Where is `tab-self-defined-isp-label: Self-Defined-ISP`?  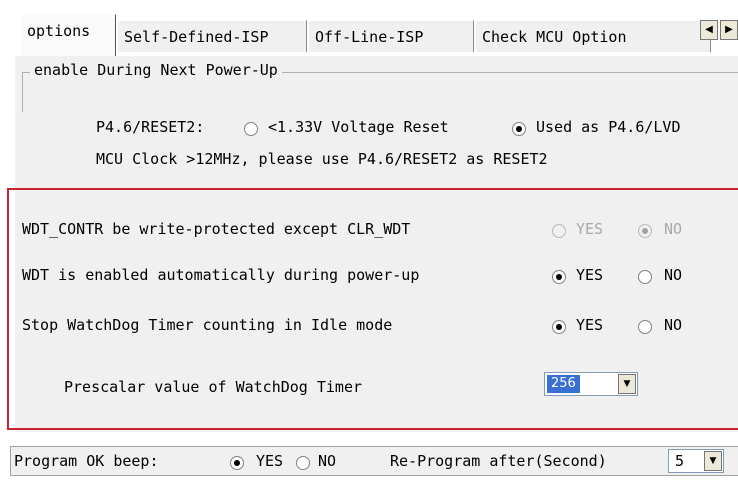
tab-self-defined-isp-label: Self-Defined-ISP is located at coordinates (196, 37).